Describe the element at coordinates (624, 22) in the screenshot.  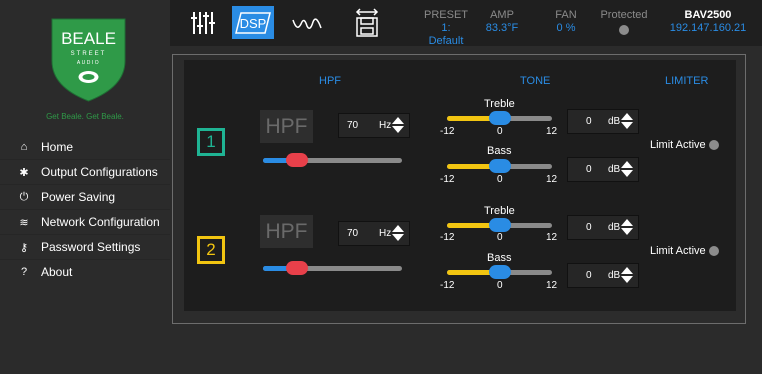
I see `protected-status: Protected` at that location.